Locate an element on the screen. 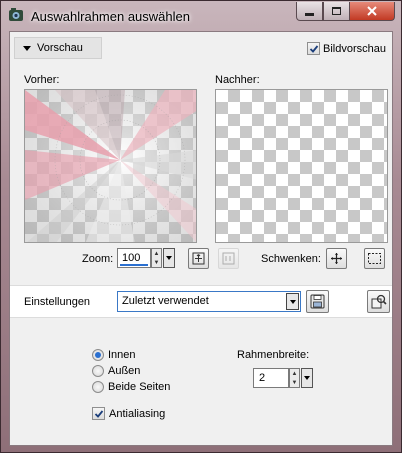  zoom-input: 100 is located at coordinates (134, 258).